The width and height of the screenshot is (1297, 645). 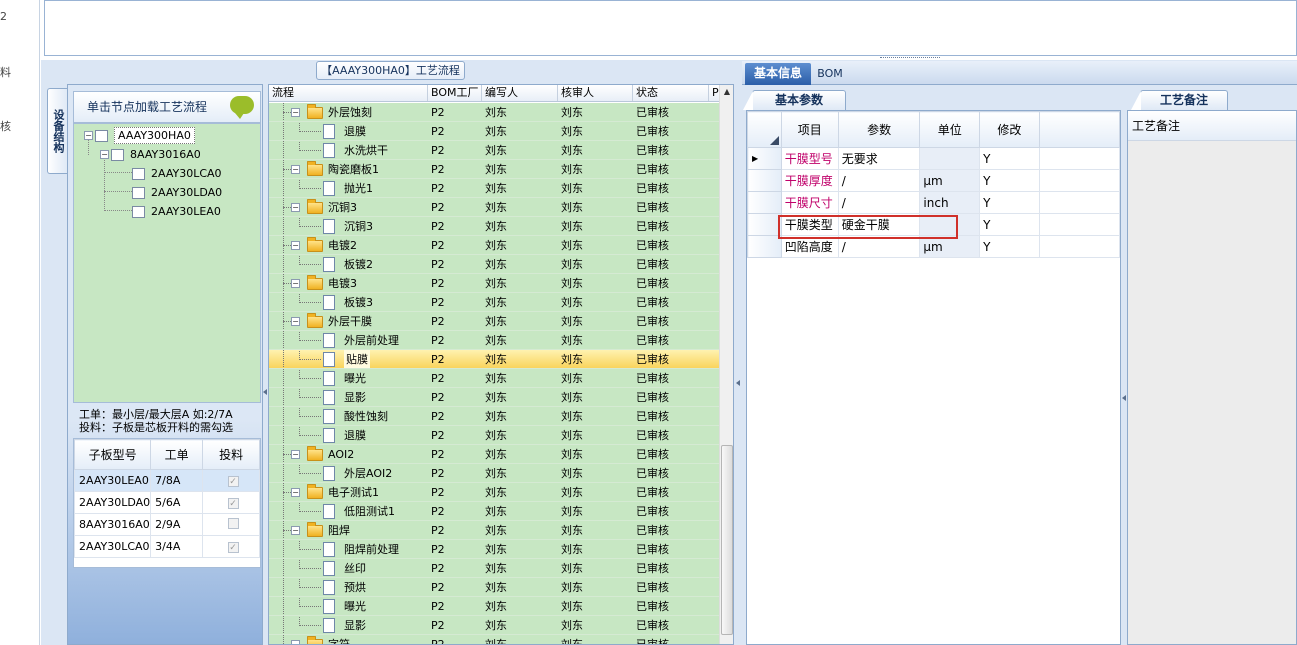 What do you see at coordinates (112, 480) in the screenshot?
I see `cell-model: 2AAY30LEA0` at bounding box center [112, 480].